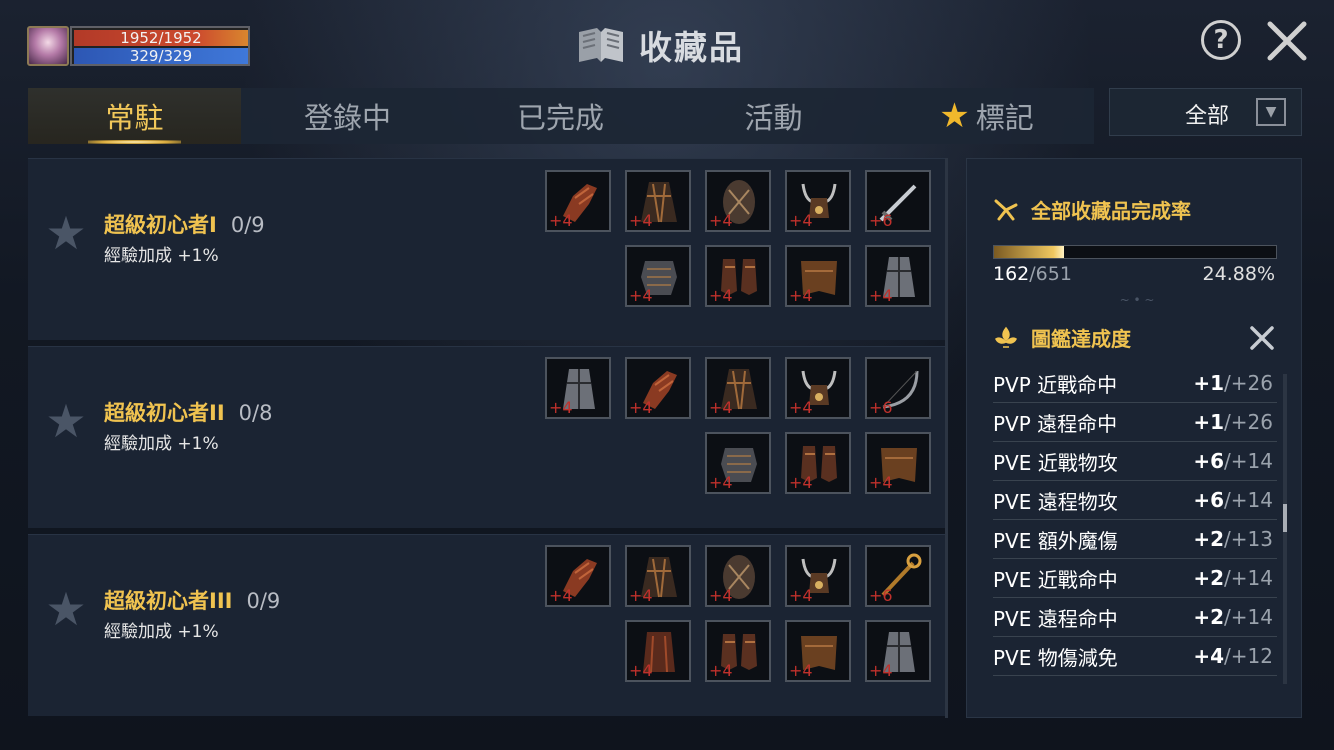  I want to click on tab-label: 已完成, so click(560, 118).